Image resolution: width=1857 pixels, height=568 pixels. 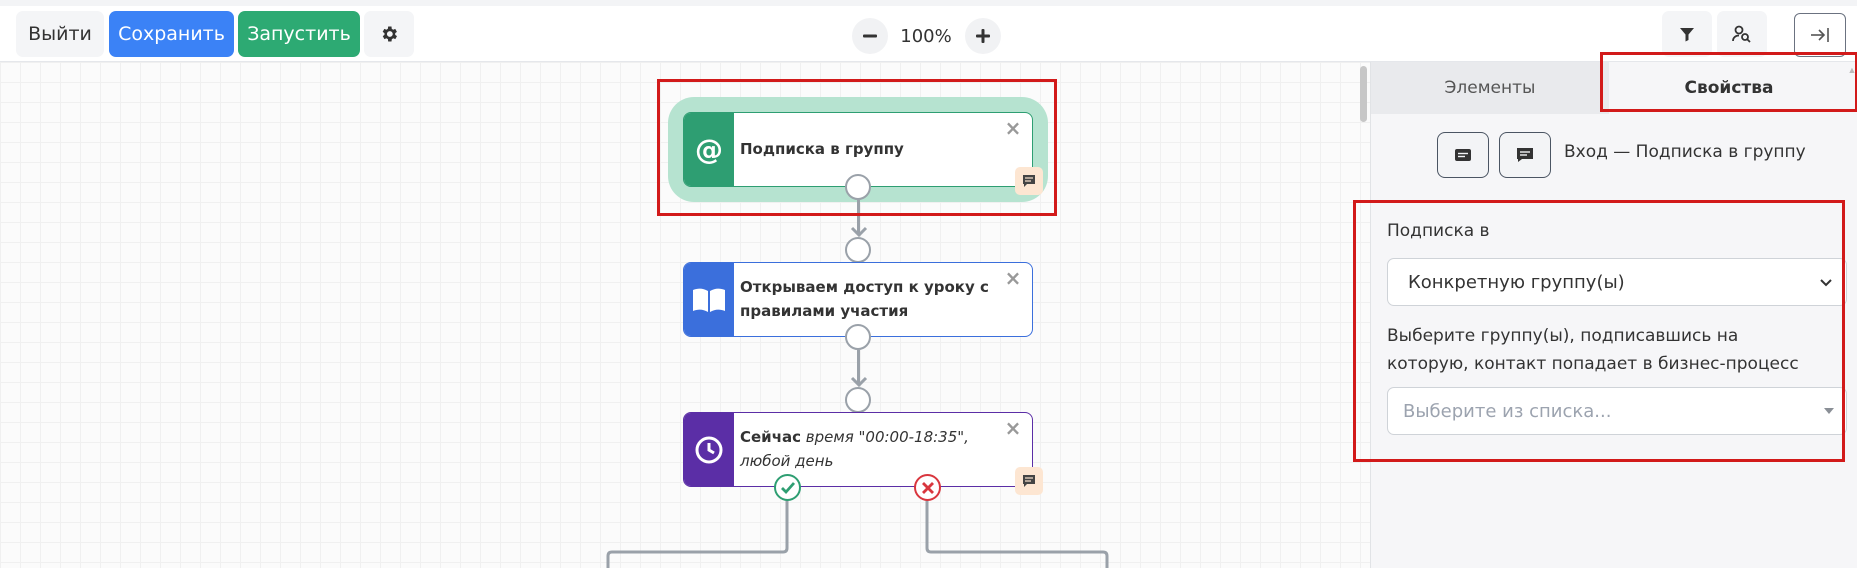 What do you see at coordinates (1729, 88) in the screenshot?
I see `tab-properties: Свойства` at bounding box center [1729, 88].